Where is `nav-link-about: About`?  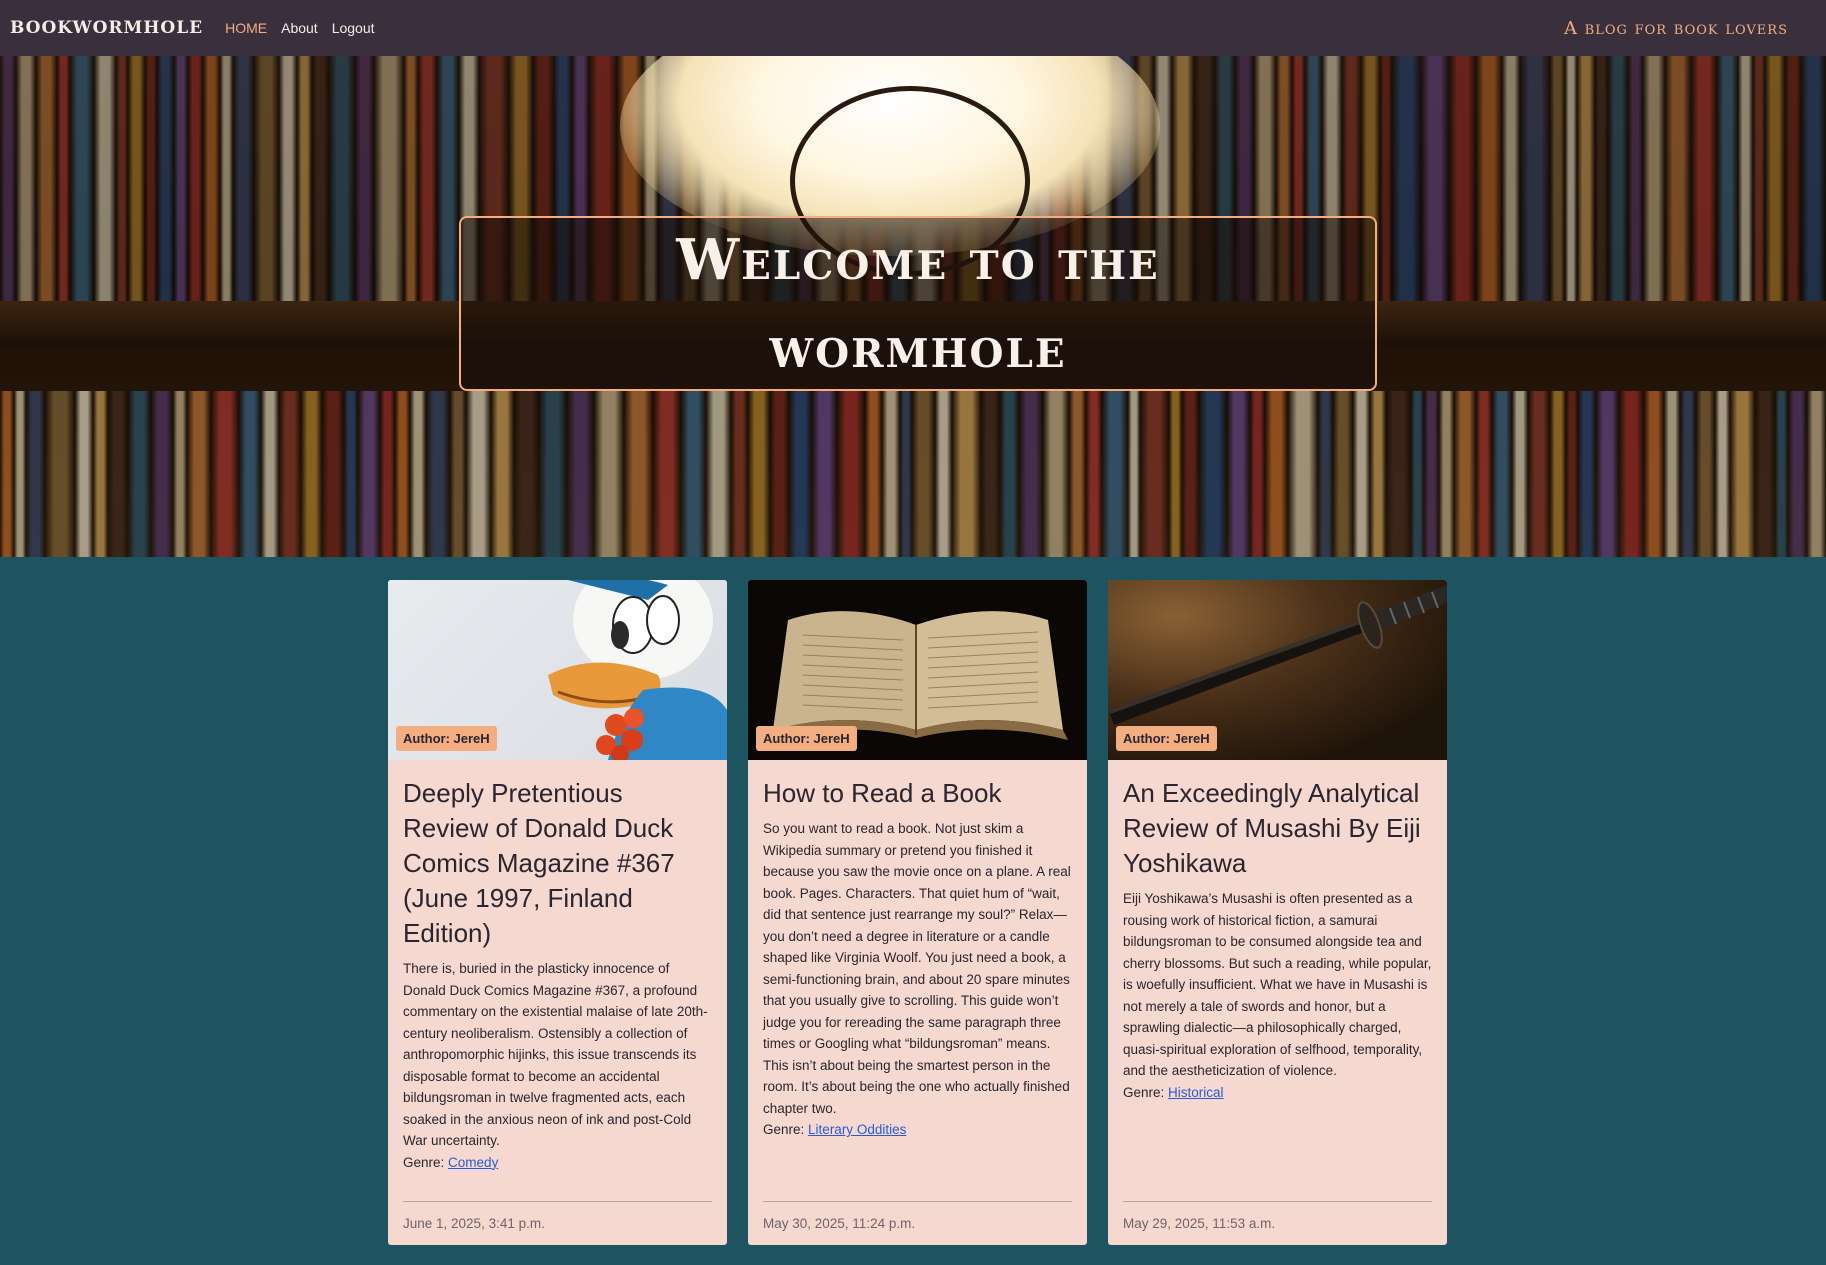
nav-link-about: About is located at coordinates (299, 28).